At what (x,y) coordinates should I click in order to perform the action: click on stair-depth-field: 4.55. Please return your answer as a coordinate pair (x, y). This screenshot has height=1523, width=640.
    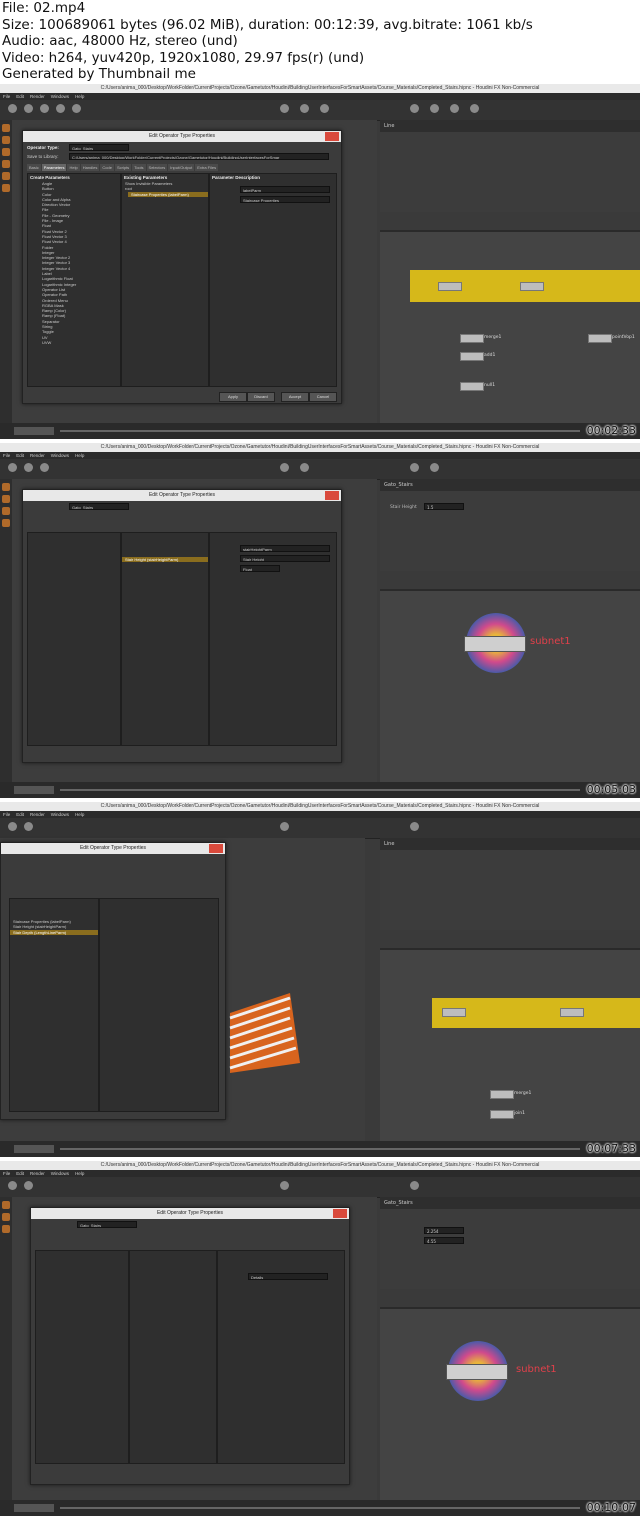
    Looking at the image, I should click on (444, 1240).